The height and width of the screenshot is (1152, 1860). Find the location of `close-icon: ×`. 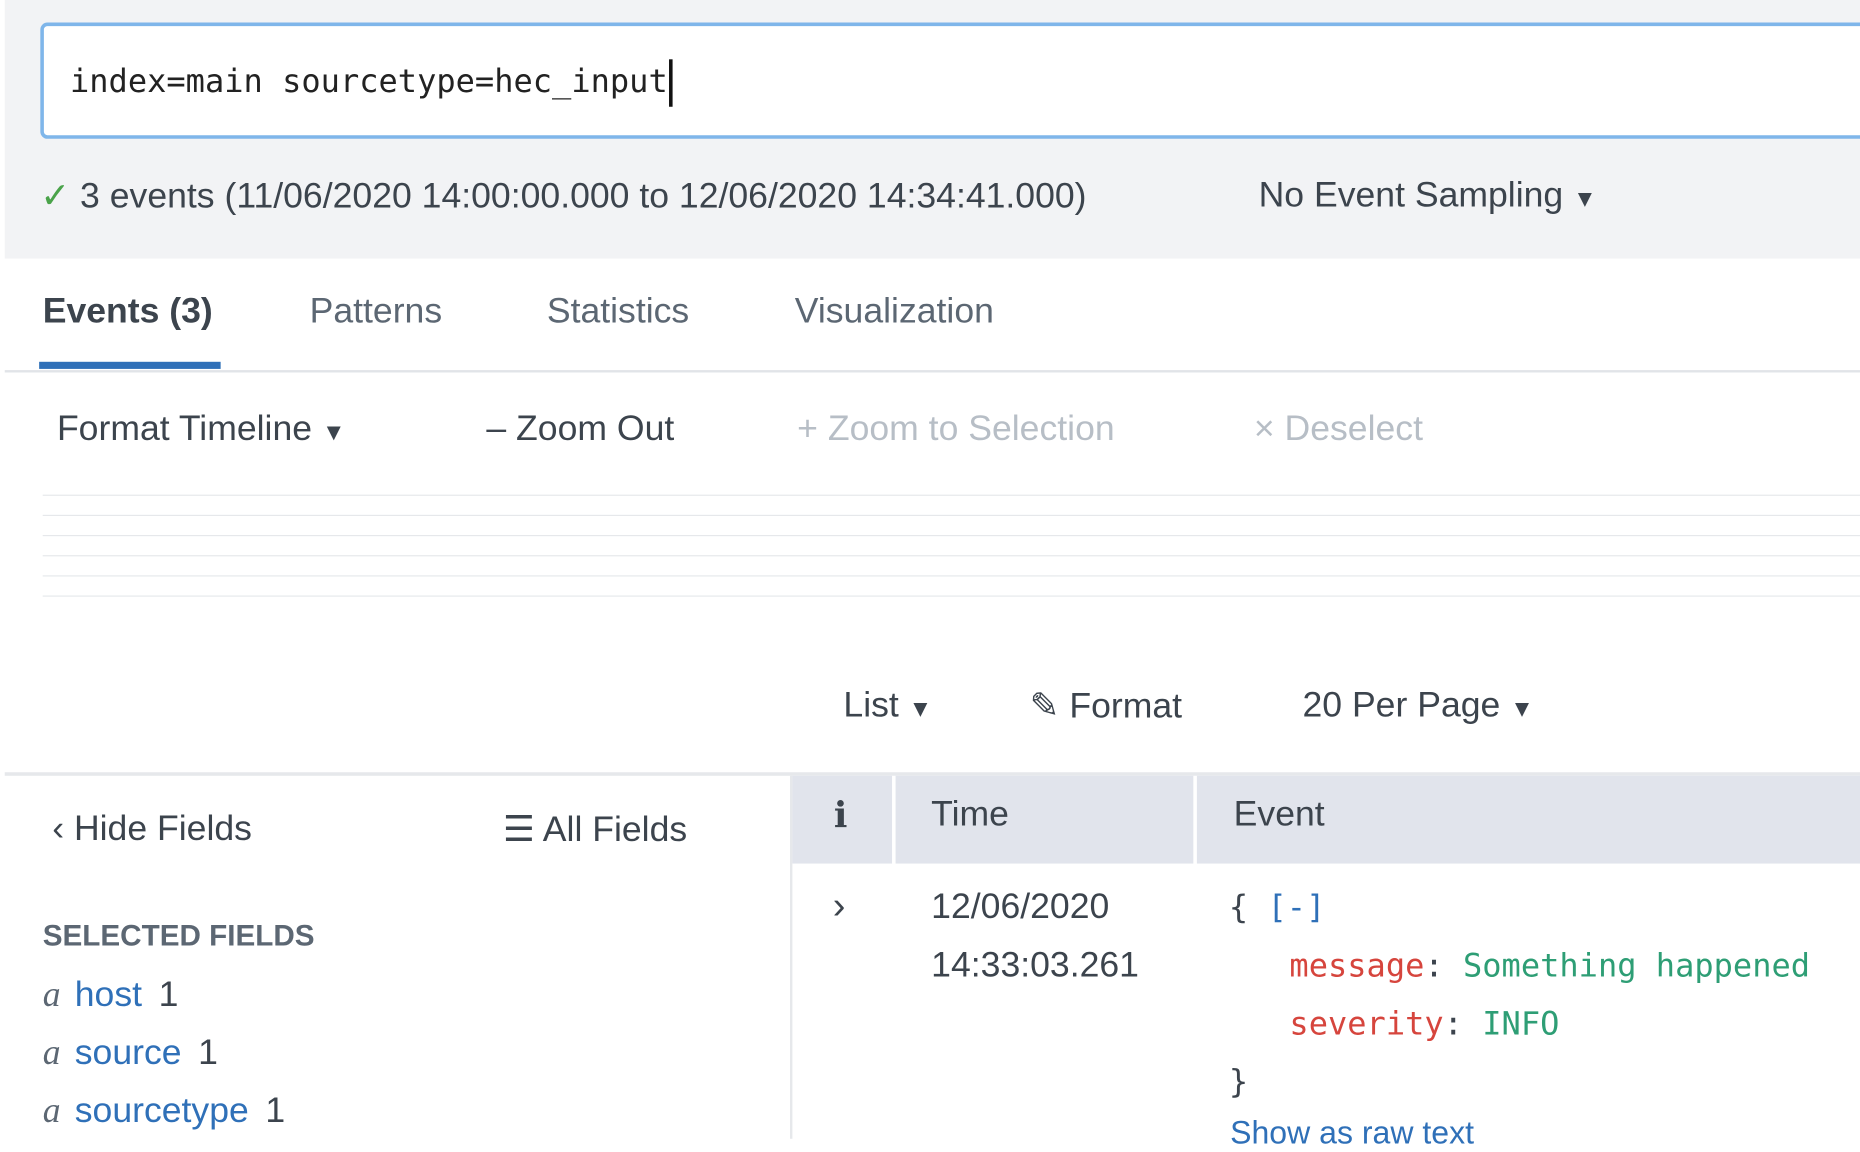

close-icon: × is located at coordinates (1264, 429).